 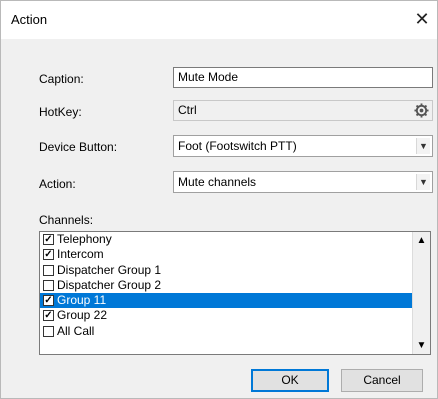 I want to click on cancel-button: Cancel, so click(x=382, y=380).